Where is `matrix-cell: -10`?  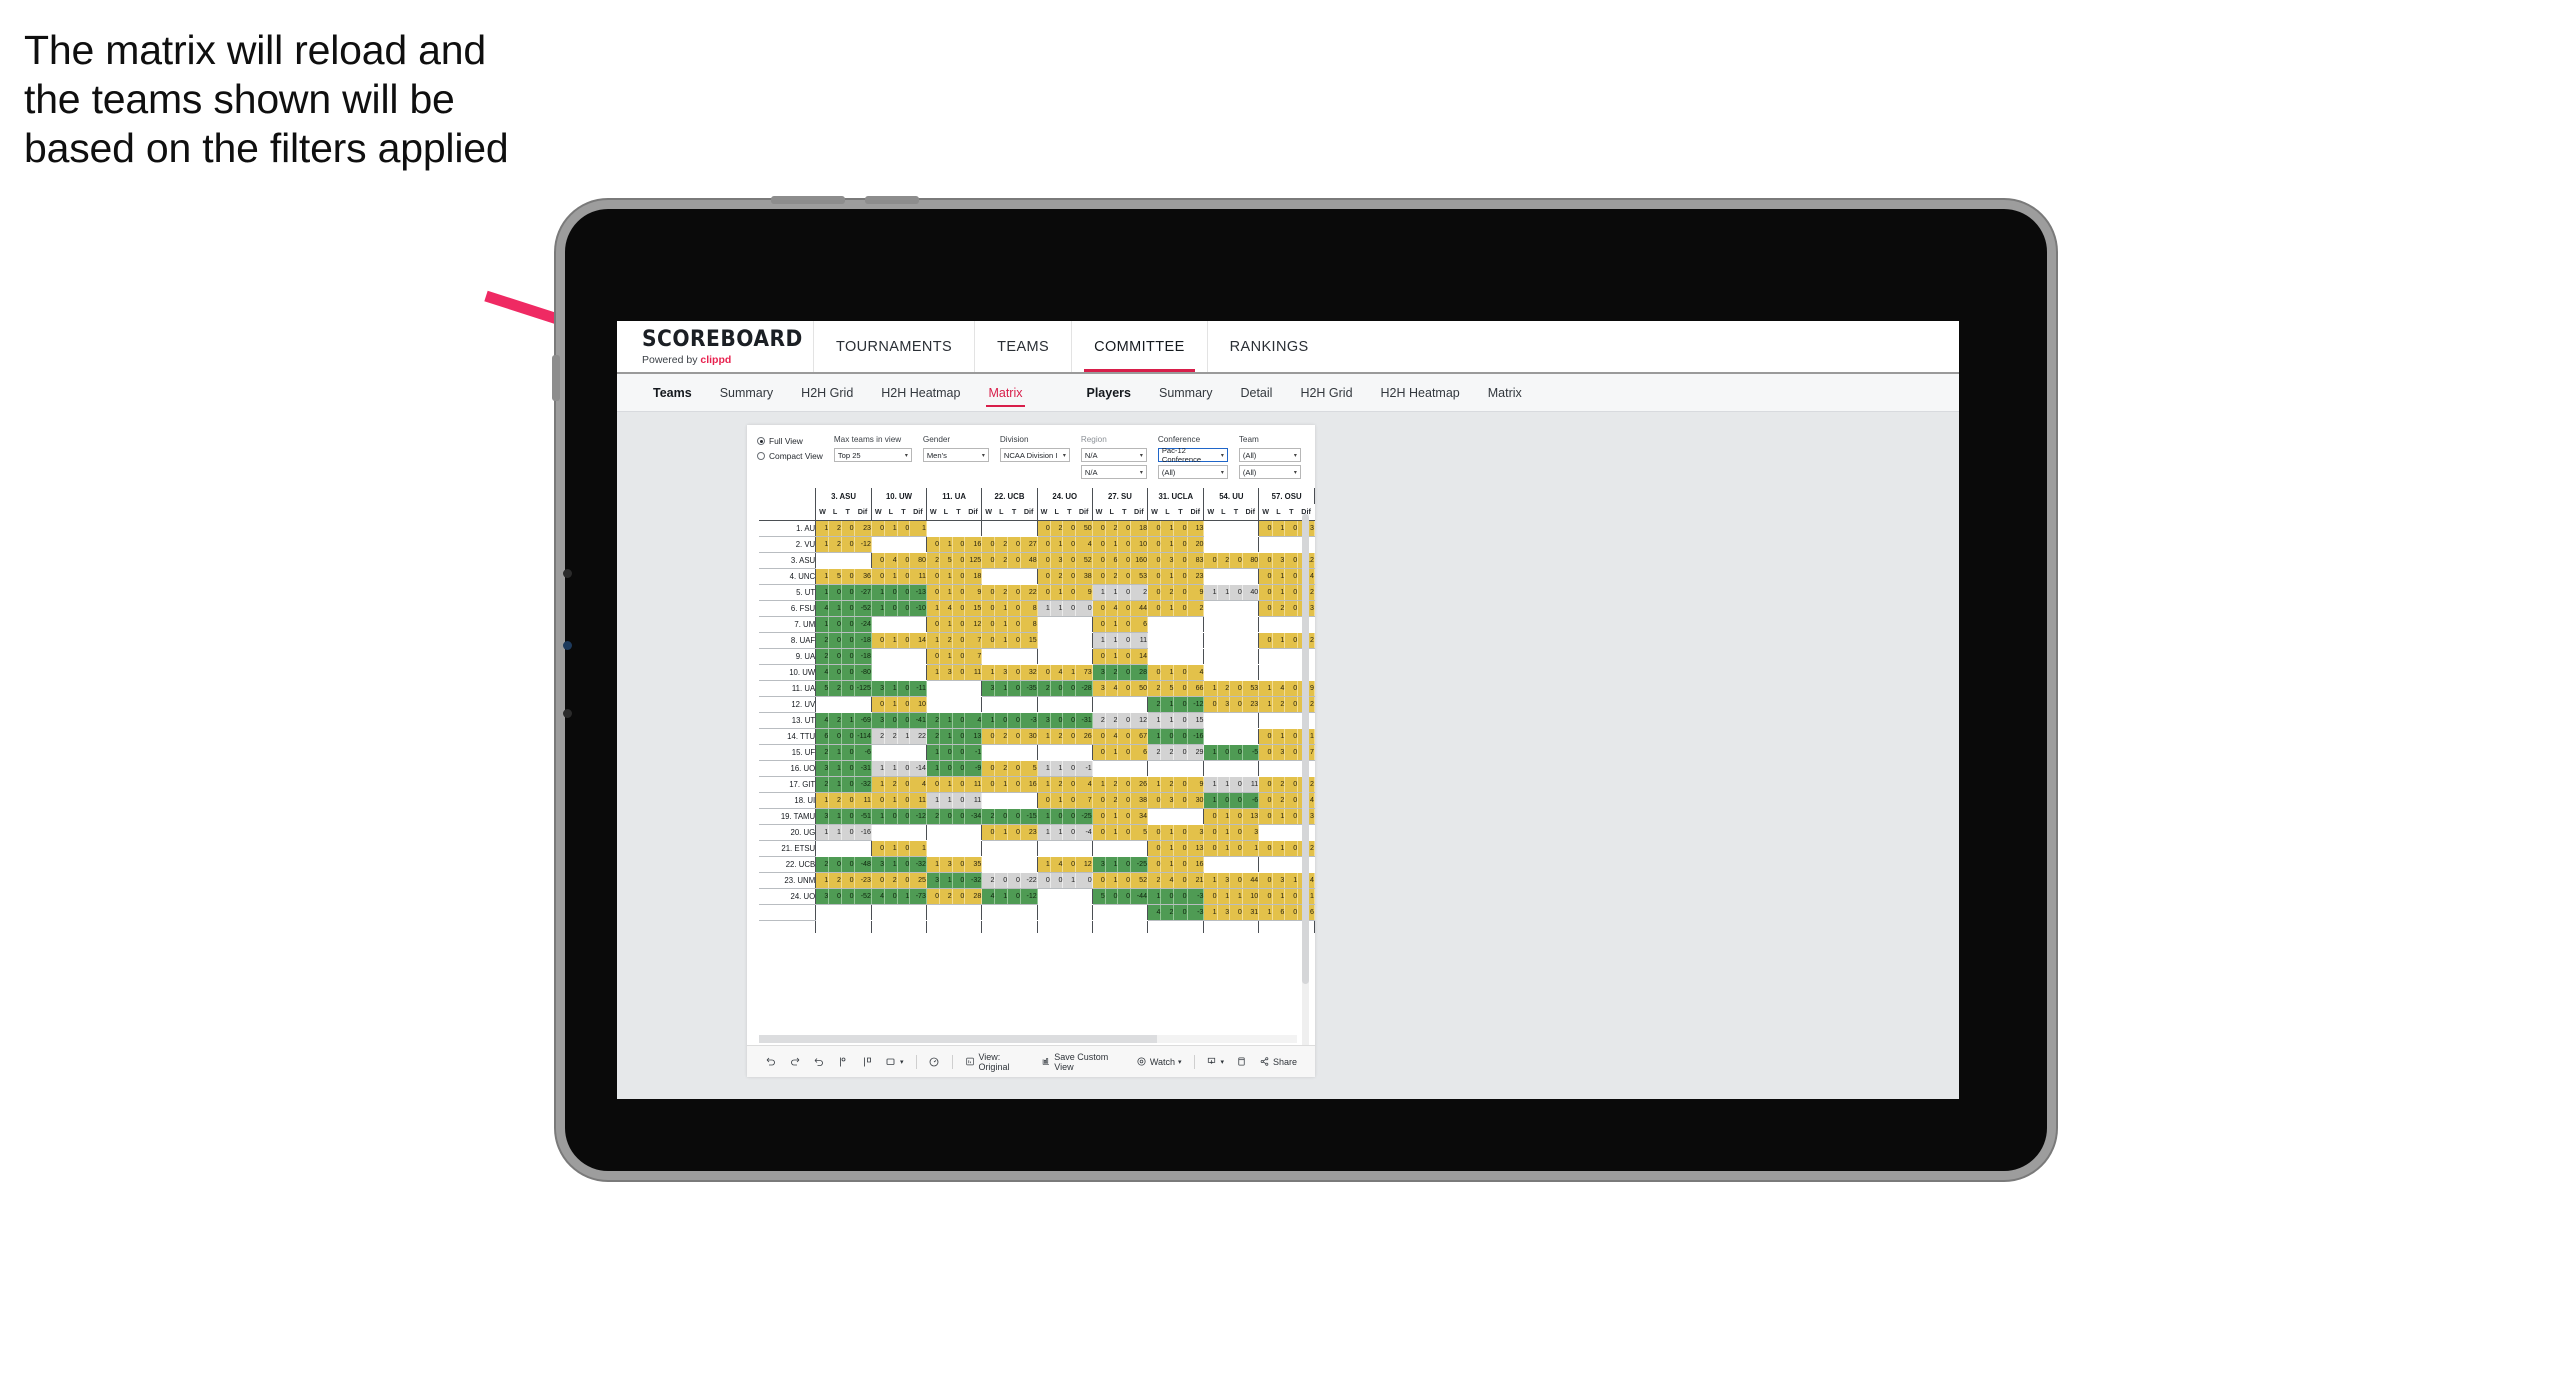 matrix-cell: -10 is located at coordinates (918, 608).